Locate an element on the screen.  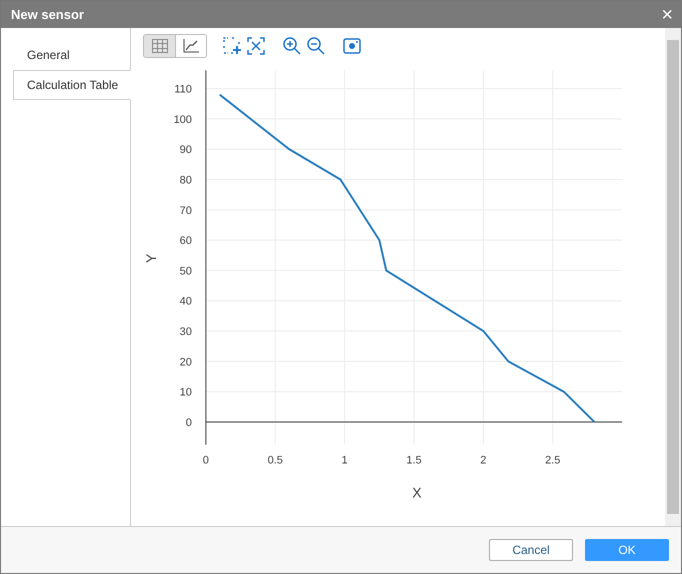
y-tick-label: 60 is located at coordinates (186, 241).